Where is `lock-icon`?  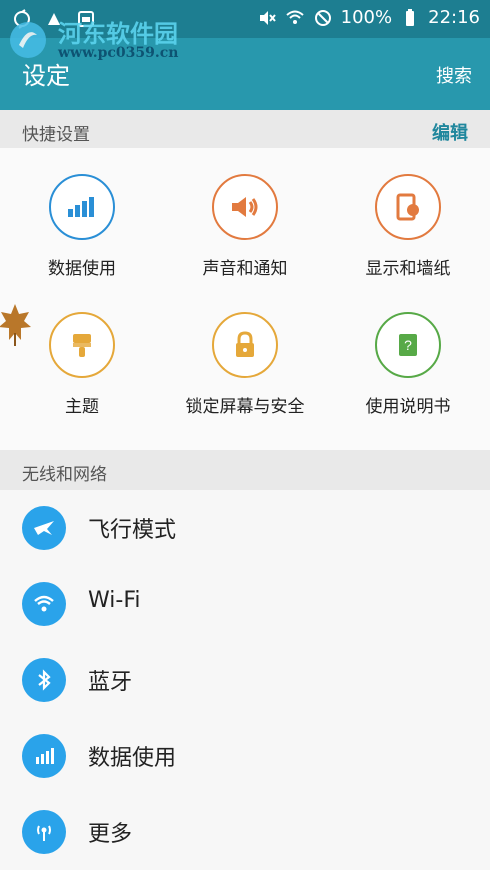
lock-icon is located at coordinates (245, 345).